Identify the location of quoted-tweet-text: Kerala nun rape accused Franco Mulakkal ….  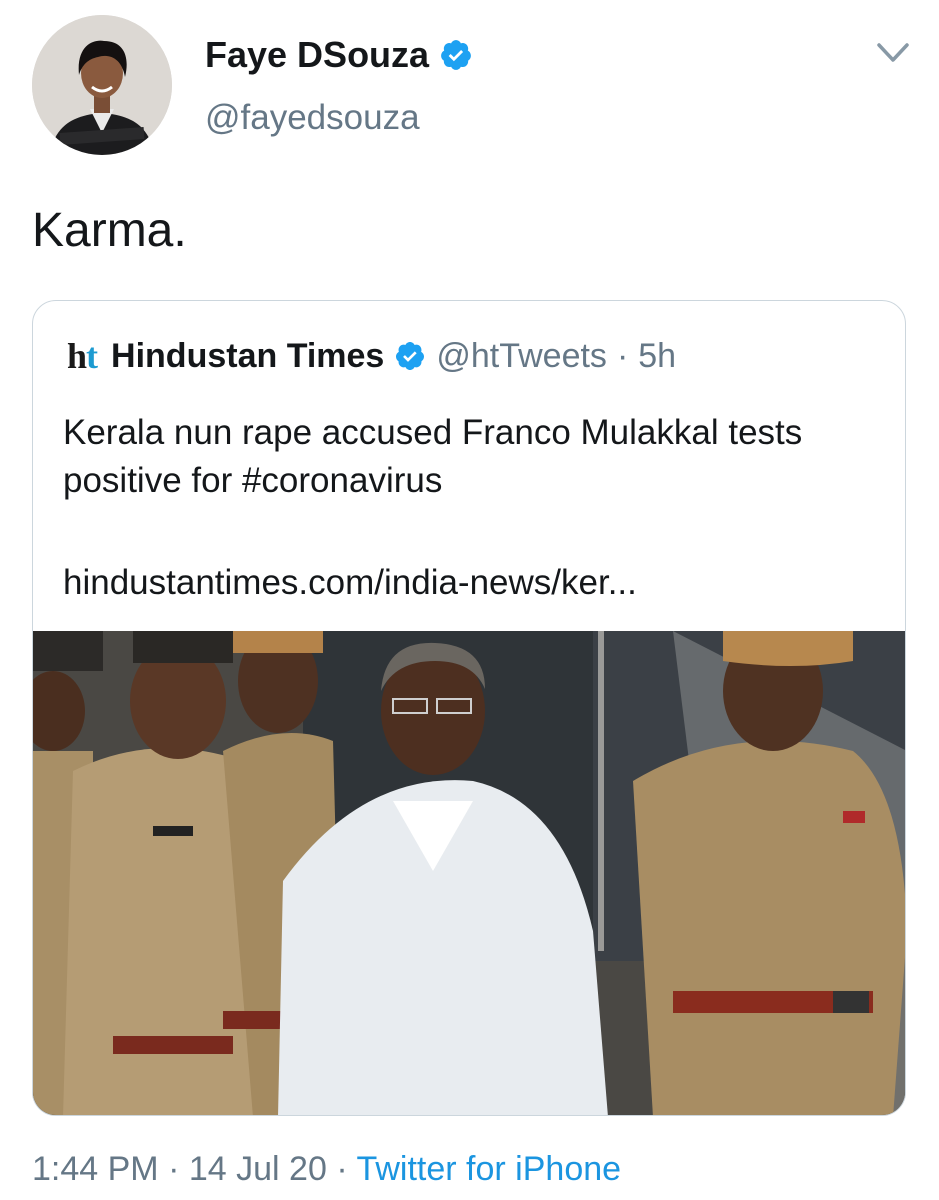
(433, 456).